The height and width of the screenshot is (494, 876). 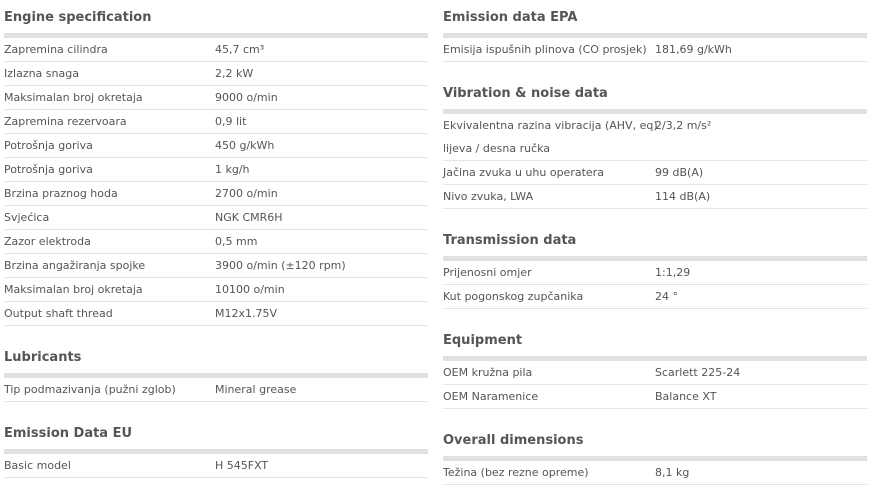 I want to click on spec-row: Prijenosni omjer 1:1,29, so click(x=655, y=273).